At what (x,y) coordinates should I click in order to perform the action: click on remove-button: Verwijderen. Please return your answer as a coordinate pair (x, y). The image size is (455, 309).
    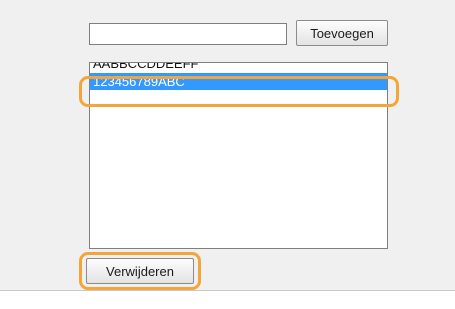
    Looking at the image, I should click on (140, 271).